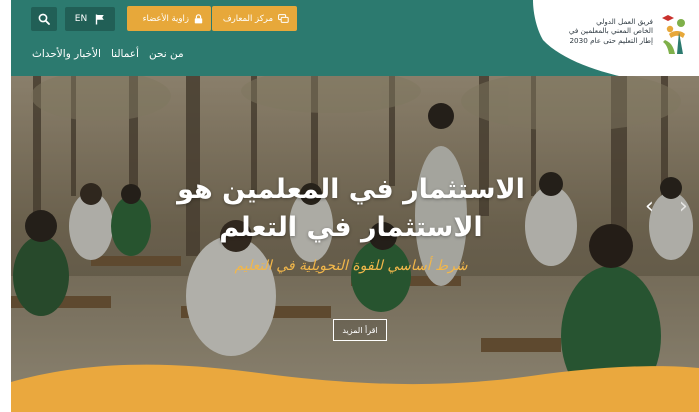  What do you see at coordinates (683, 207) in the screenshot?
I see `chevron-right-icon: ›` at bounding box center [683, 207].